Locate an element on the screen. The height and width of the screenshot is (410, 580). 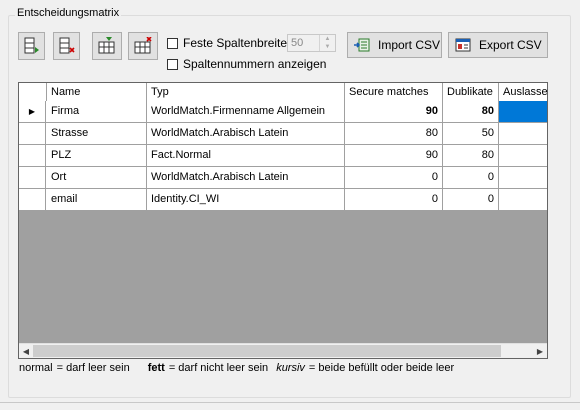
add-column-button is located at coordinates (107, 46).